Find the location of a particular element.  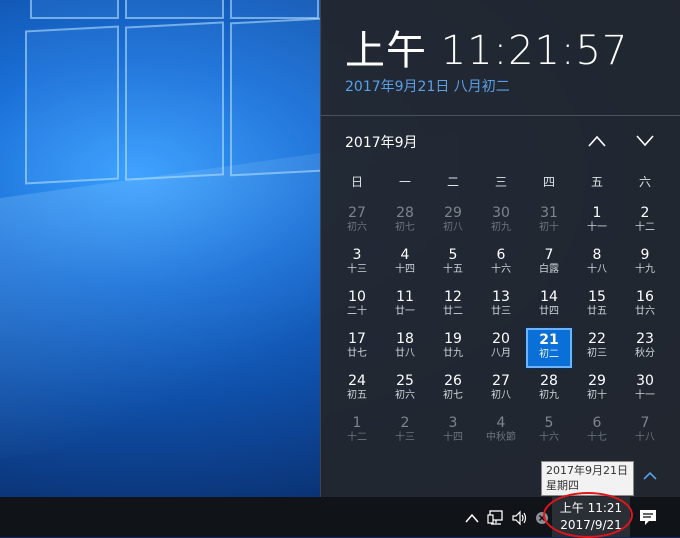

calendar-day: 3 十四 is located at coordinates (453, 432).